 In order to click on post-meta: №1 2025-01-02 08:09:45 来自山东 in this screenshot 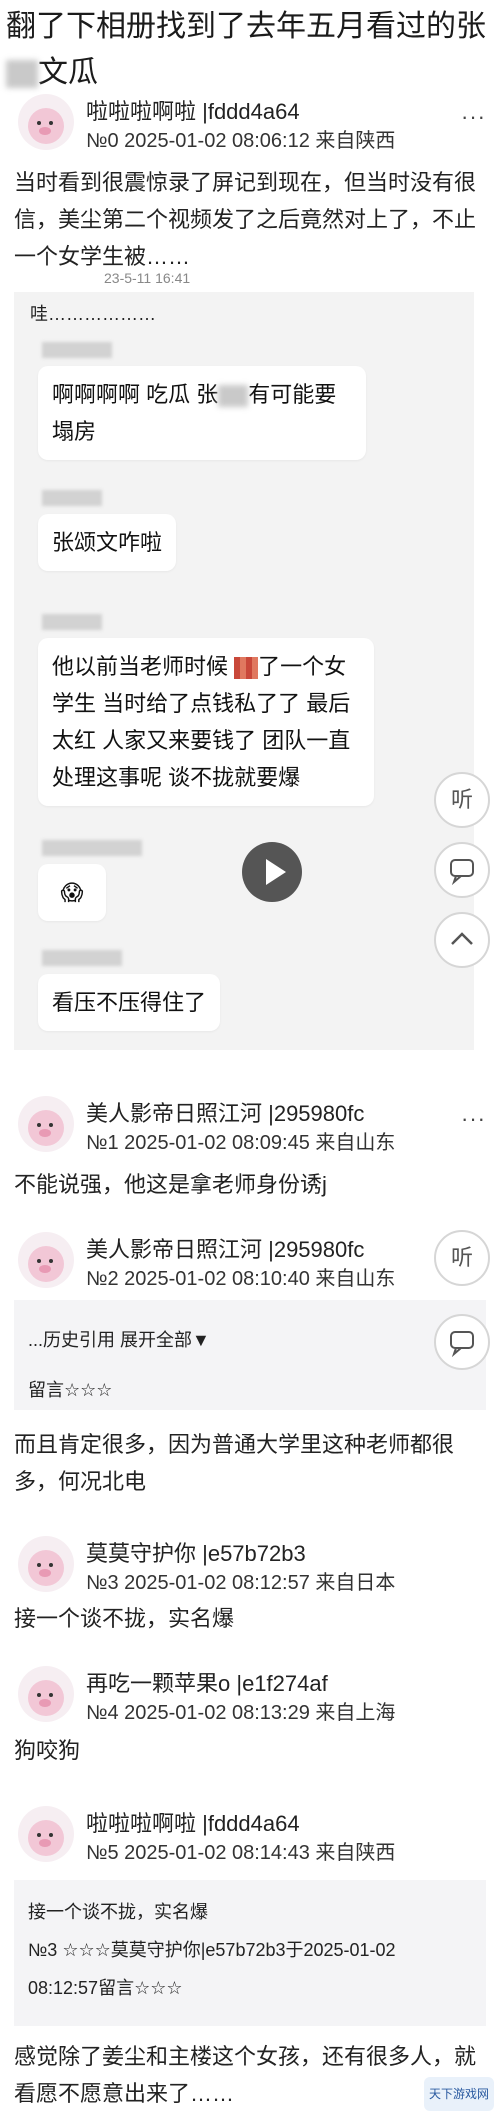, I will do `click(241, 1143)`.